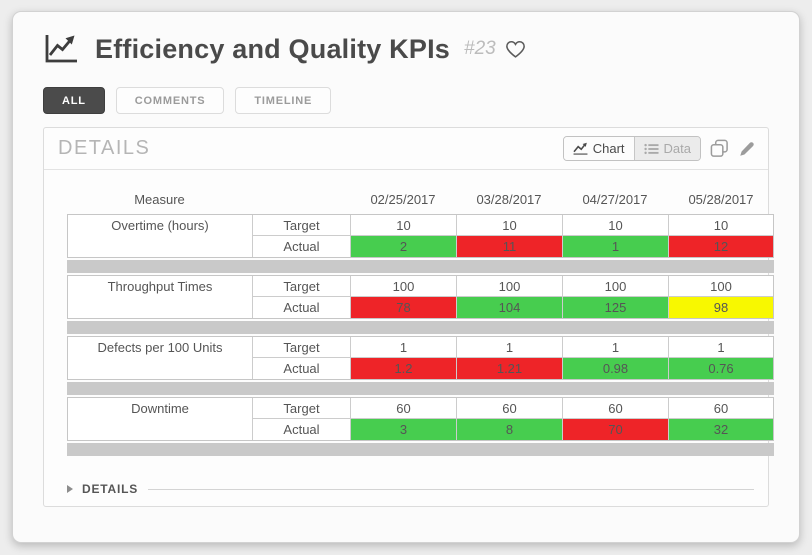  Describe the element at coordinates (509, 368) in the screenshot. I see `actual-value: 1.21` at that location.